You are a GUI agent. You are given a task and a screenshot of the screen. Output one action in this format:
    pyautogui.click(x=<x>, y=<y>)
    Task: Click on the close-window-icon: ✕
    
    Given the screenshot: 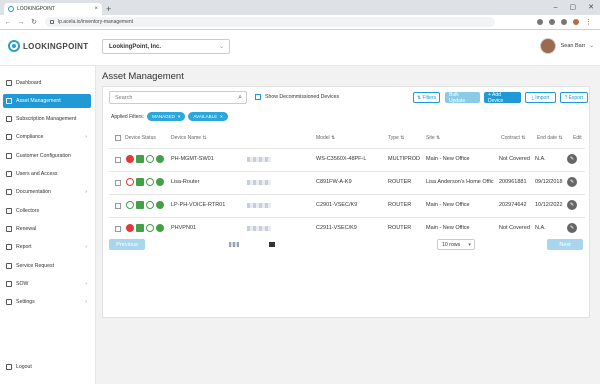 What is the action you would take?
    pyautogui.click(x=591, y=8)
    